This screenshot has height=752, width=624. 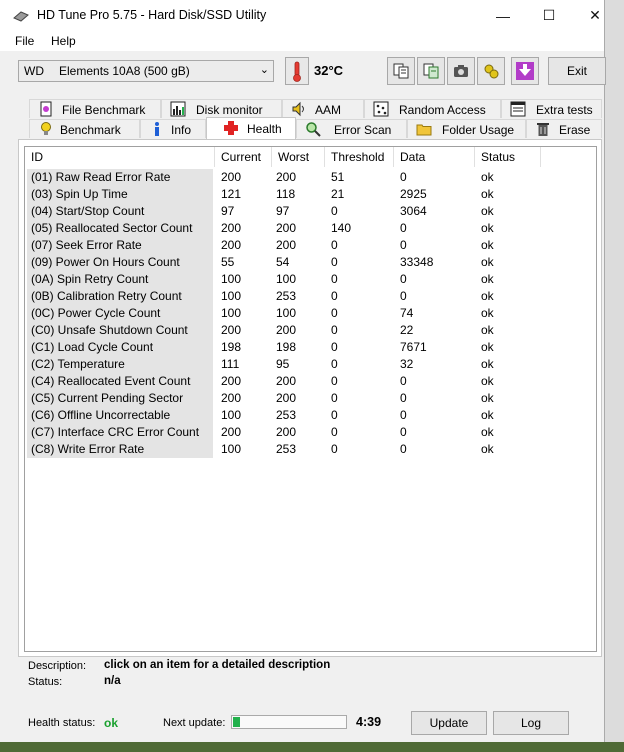 I want to click on cell-id: (09) Power On Hours Count, so click(x=120, y=262).